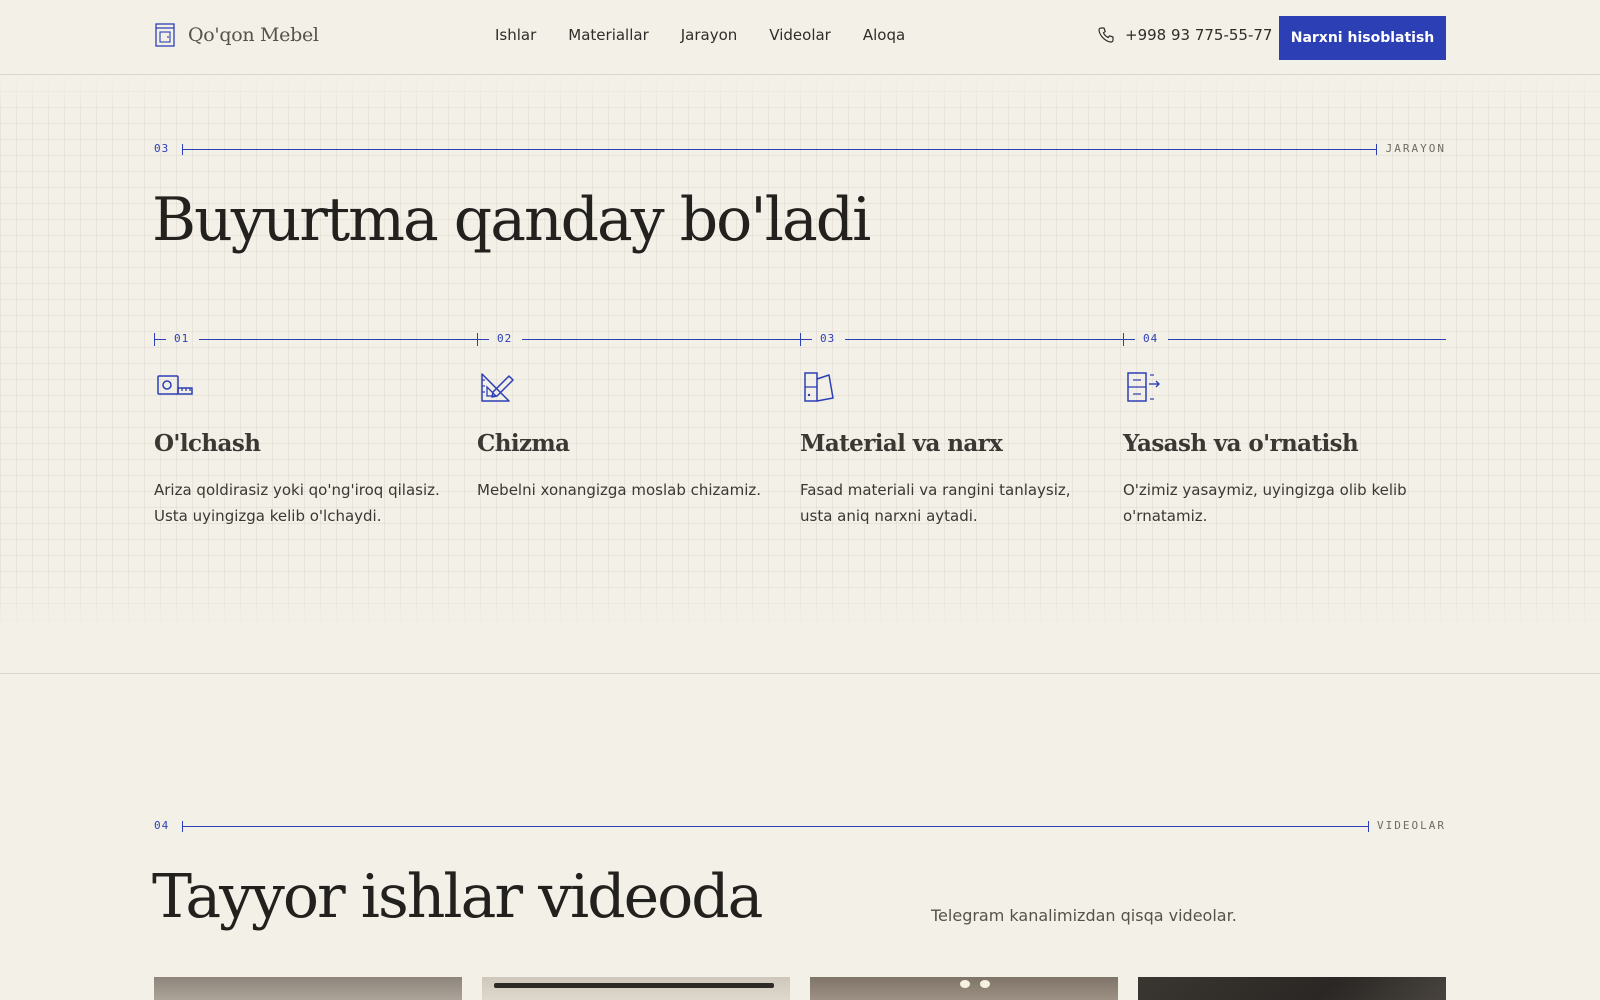  Describe the element at coordinates (515, 35) in the screenshot. I see `nav-link-ishlar: Ishlar` at that location.